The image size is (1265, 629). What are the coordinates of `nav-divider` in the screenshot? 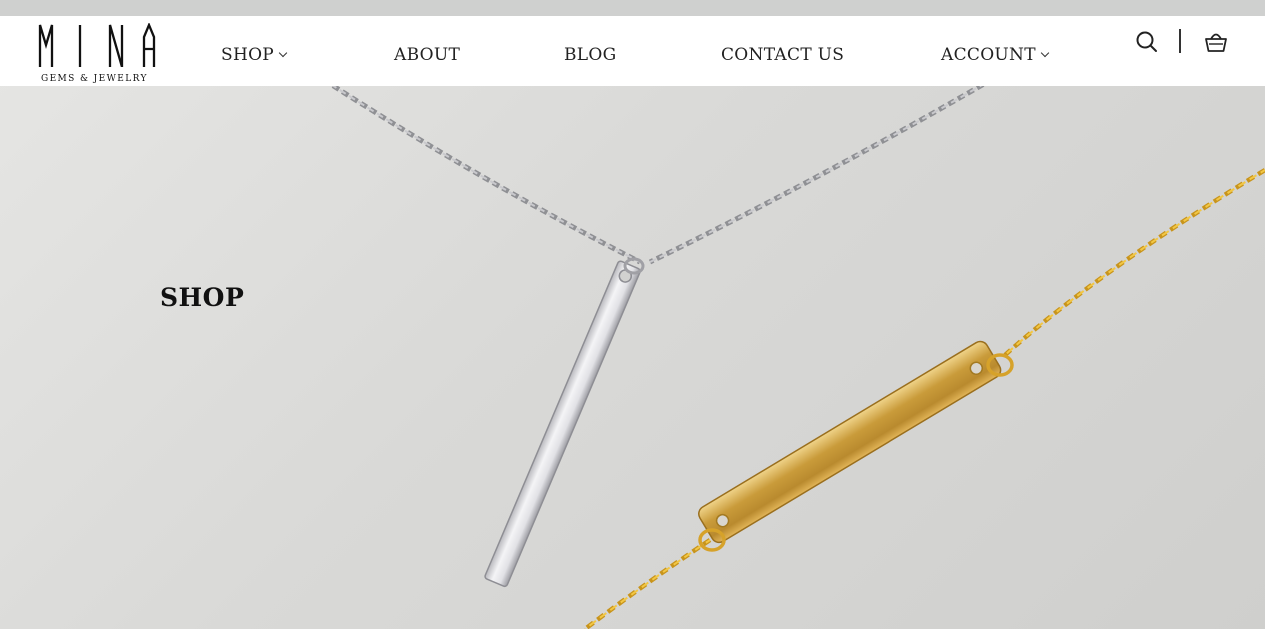 It's located at (1180, 41).